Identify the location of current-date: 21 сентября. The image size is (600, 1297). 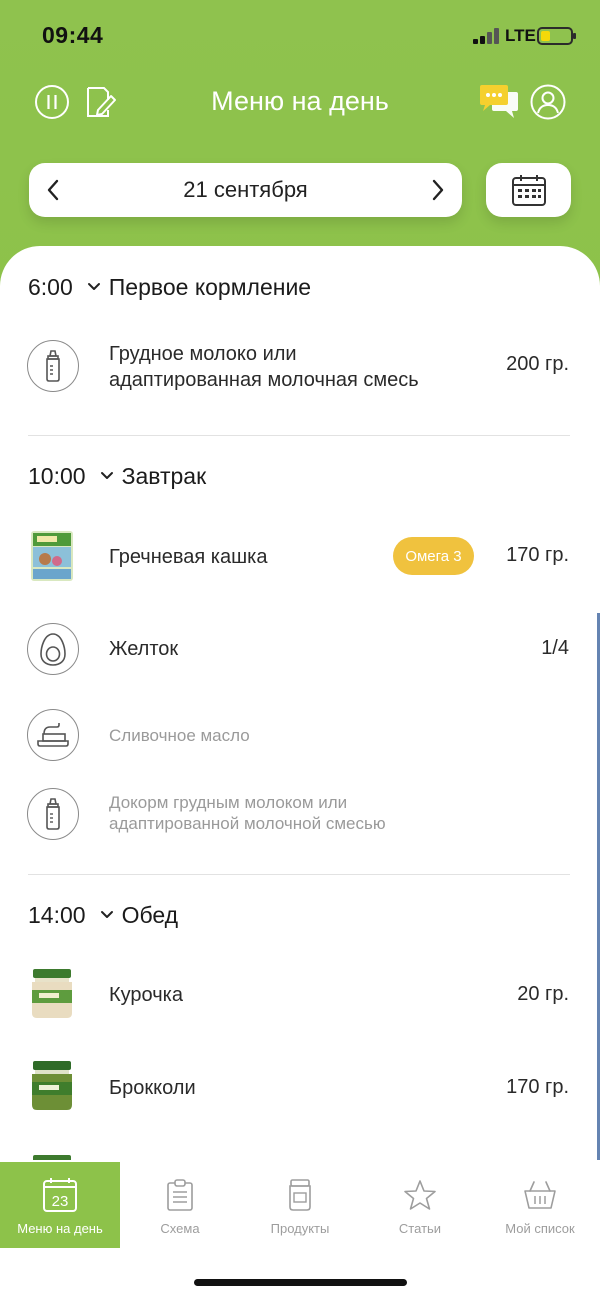
(245, 190).